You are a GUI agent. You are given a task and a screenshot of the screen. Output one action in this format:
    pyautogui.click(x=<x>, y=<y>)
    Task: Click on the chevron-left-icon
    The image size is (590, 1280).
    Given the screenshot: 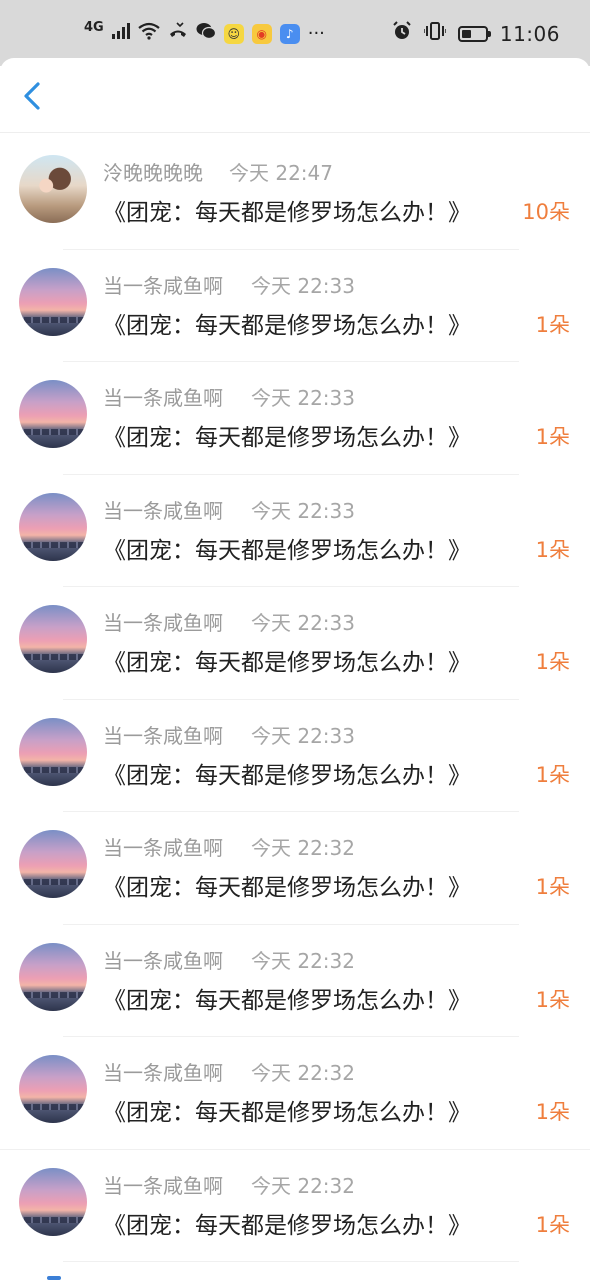 What is the action you would take?
    pyautogui.click(x=32, y=96)
    